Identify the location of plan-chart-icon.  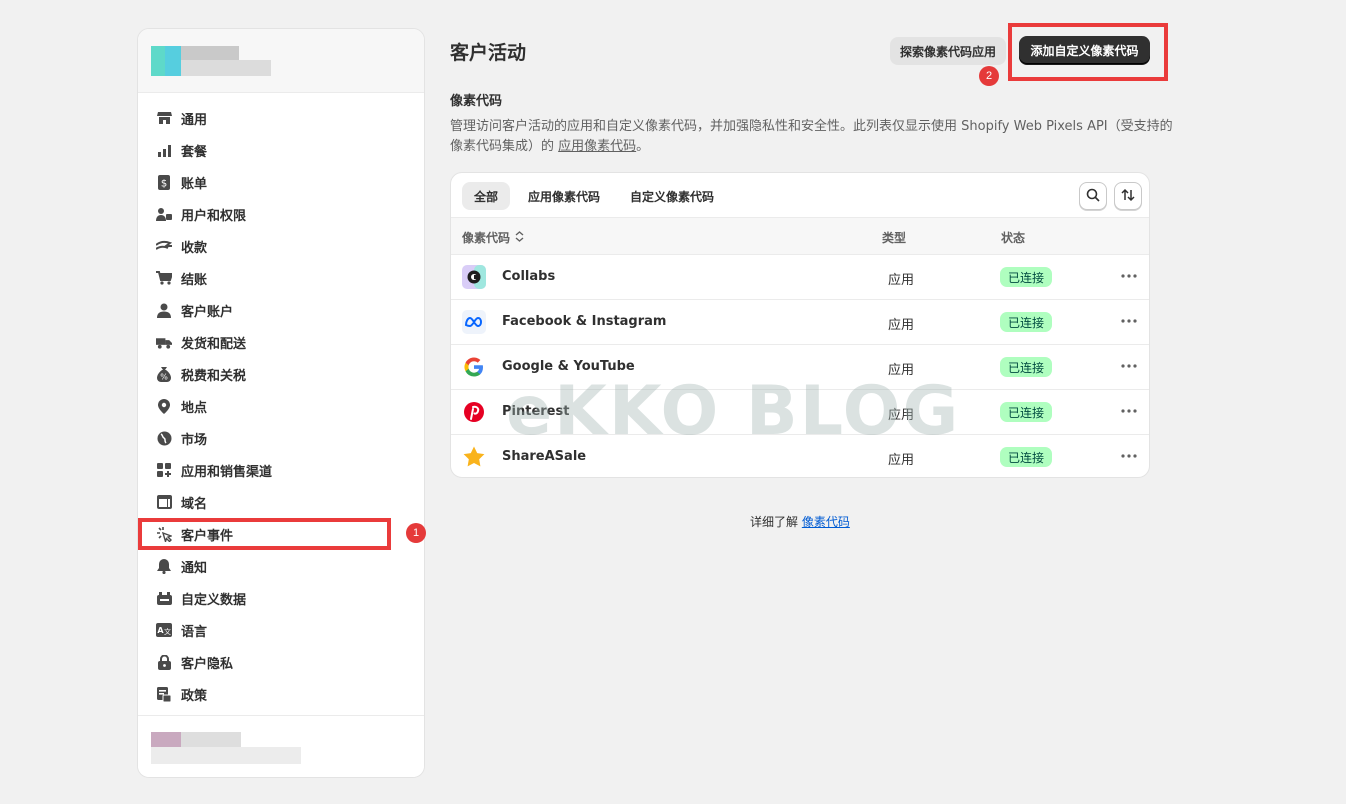
(164, 150).